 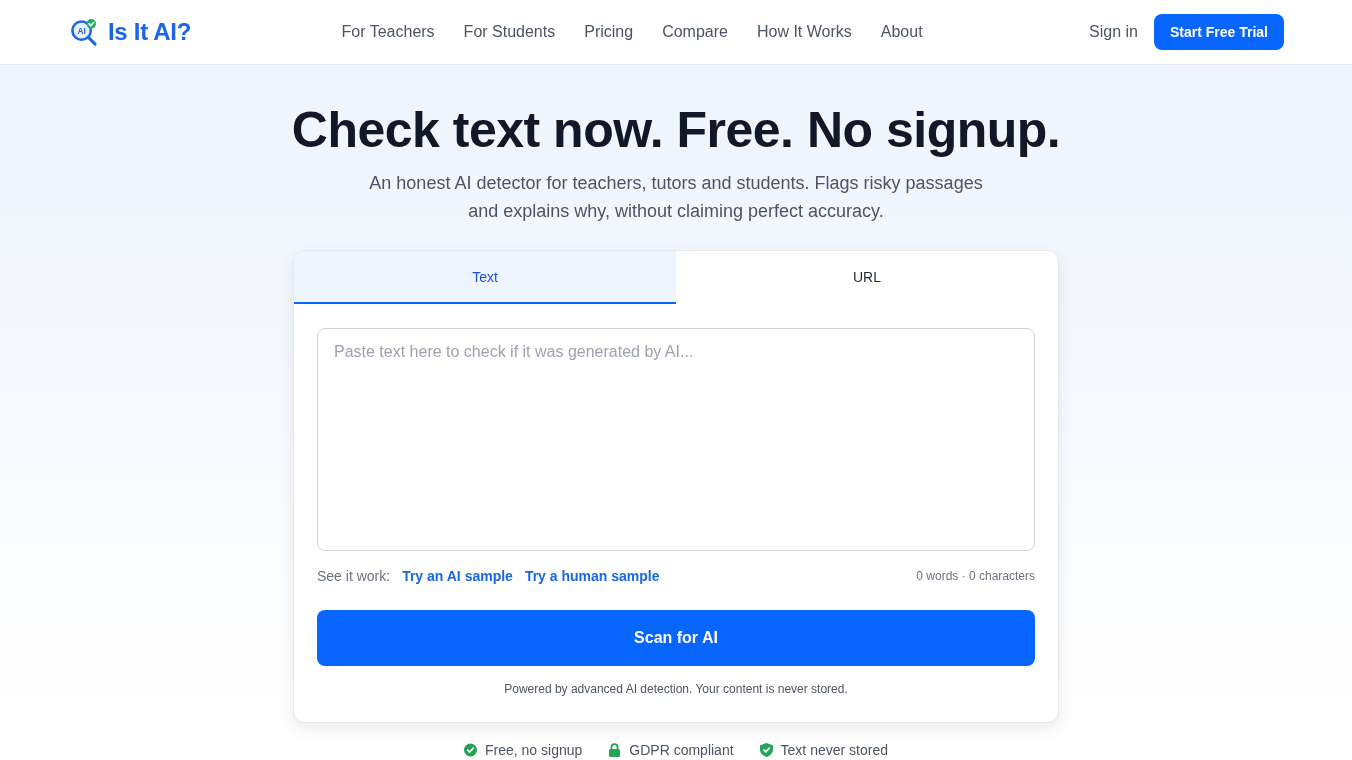 I want to click on nav-link: Pricing, so click(x=609, y=32).